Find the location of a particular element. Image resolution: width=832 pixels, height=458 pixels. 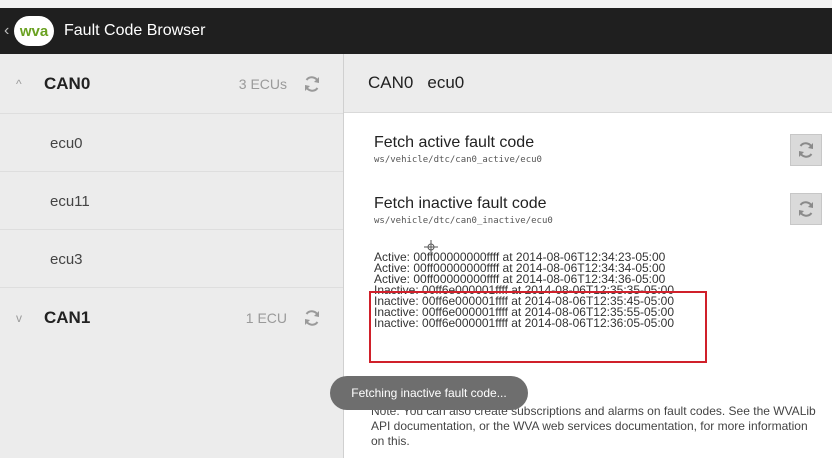

chevron-up-icon: ^ is located at coordinates (19, 83).